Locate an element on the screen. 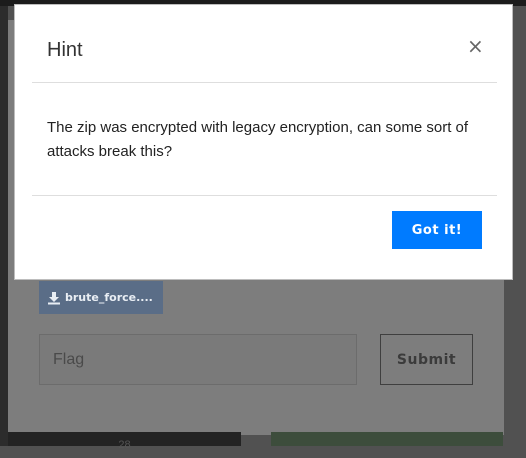 The image size is (526, 458). got-it-button: Got it! is located at coordinates (437, 230).